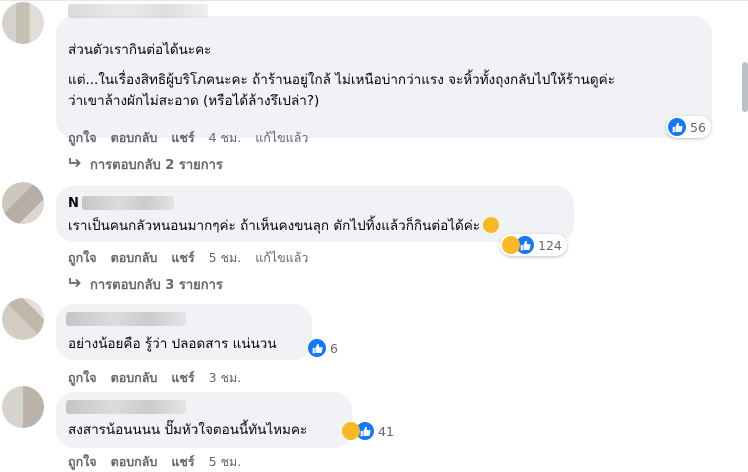 Image resolution: width=748 pixels, height=472 pixels. I want to click on comment-text-line: ส่วนตัวเรากินต่อได้นะคะ, so click(140, 50).